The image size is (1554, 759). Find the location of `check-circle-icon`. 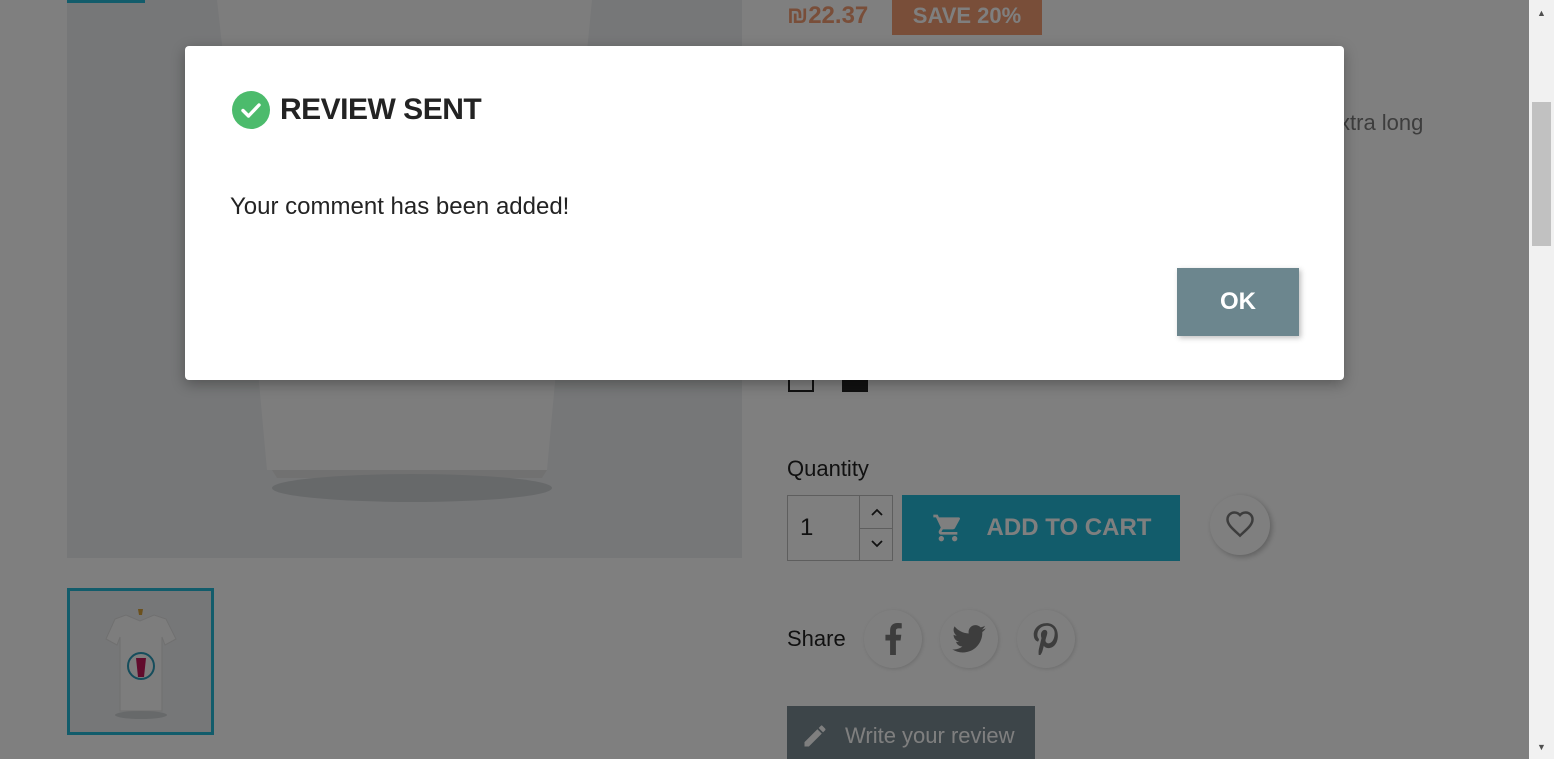

check-circle-icon is located at coordinates (251, 110).